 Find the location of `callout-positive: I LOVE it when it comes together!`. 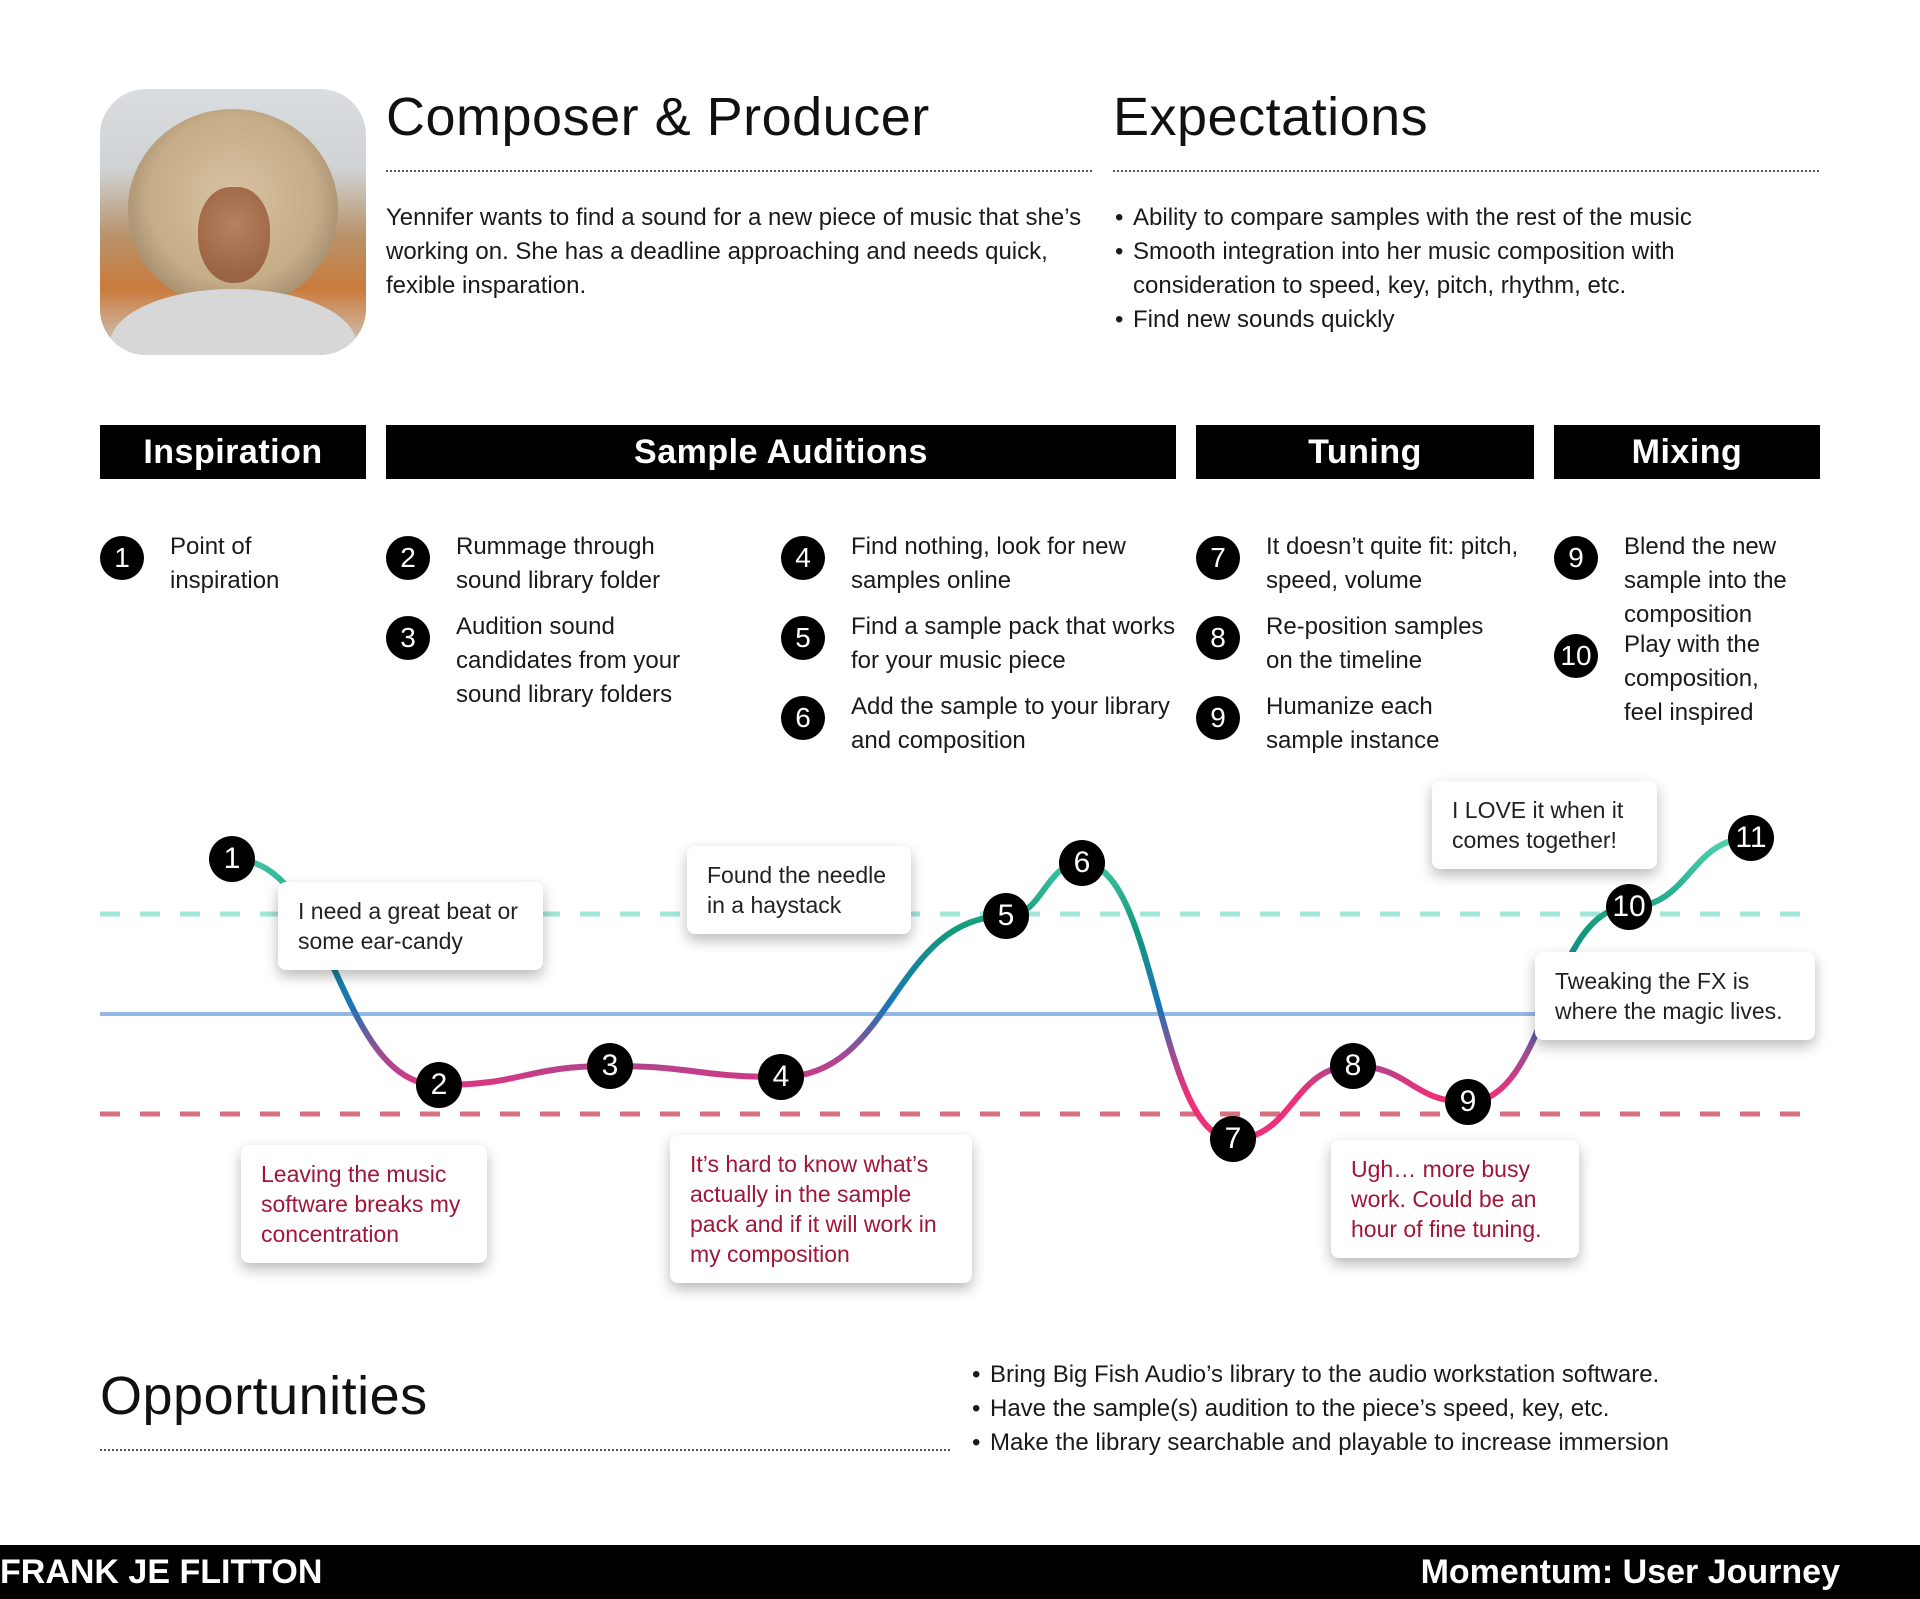

callout-positive: I LOVE it when it comes together! is located at coordinates (1544, 825).